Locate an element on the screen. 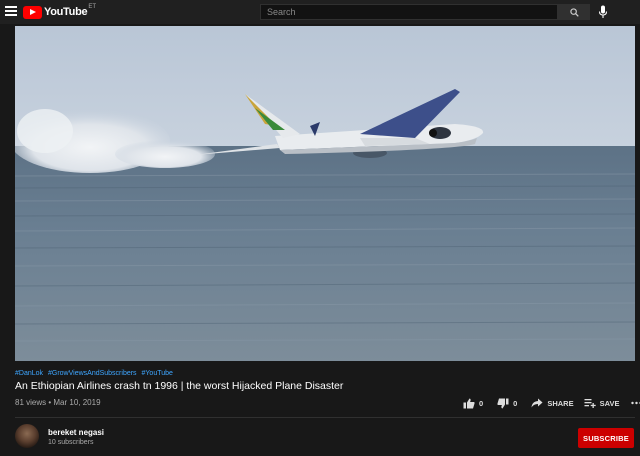 Image resolution: width=640 pixels, height=456 pixels. hashtag-link: #DanLok is located at coordinates (29, 373).